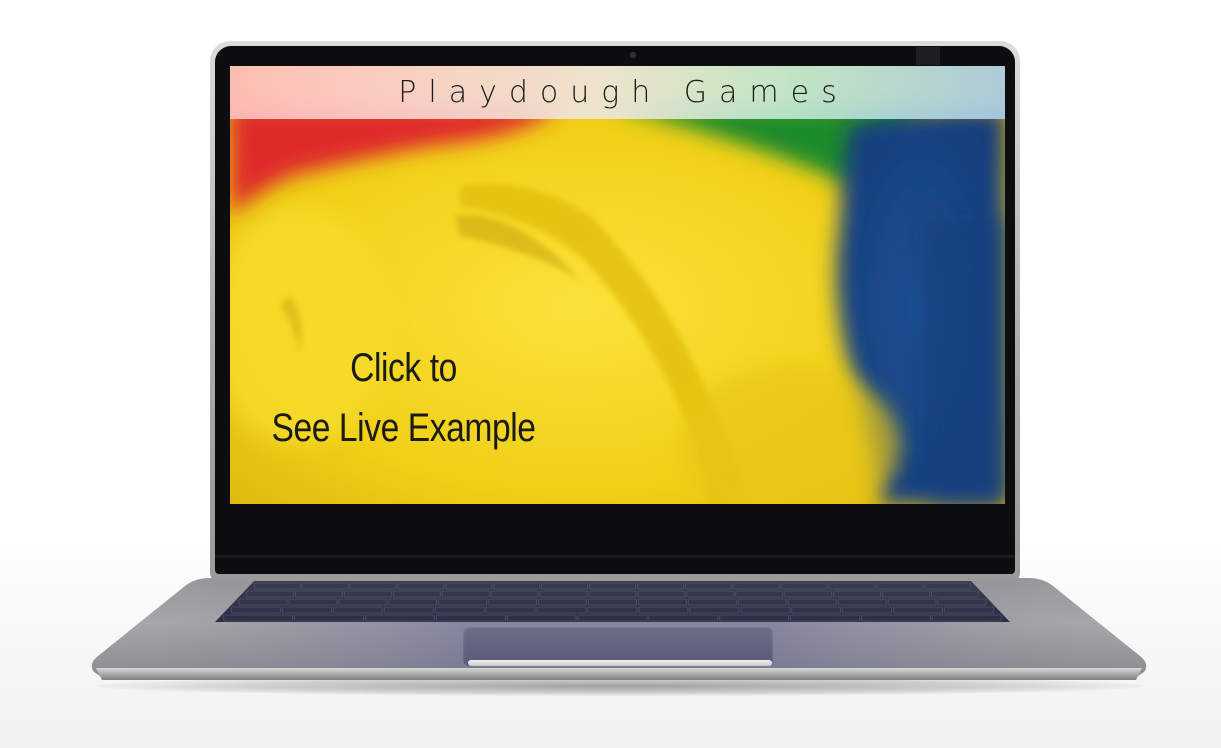 Image resolution: width=1221 pixels, height=748 pixels. I want to click on keyboard, so click(612, 601).